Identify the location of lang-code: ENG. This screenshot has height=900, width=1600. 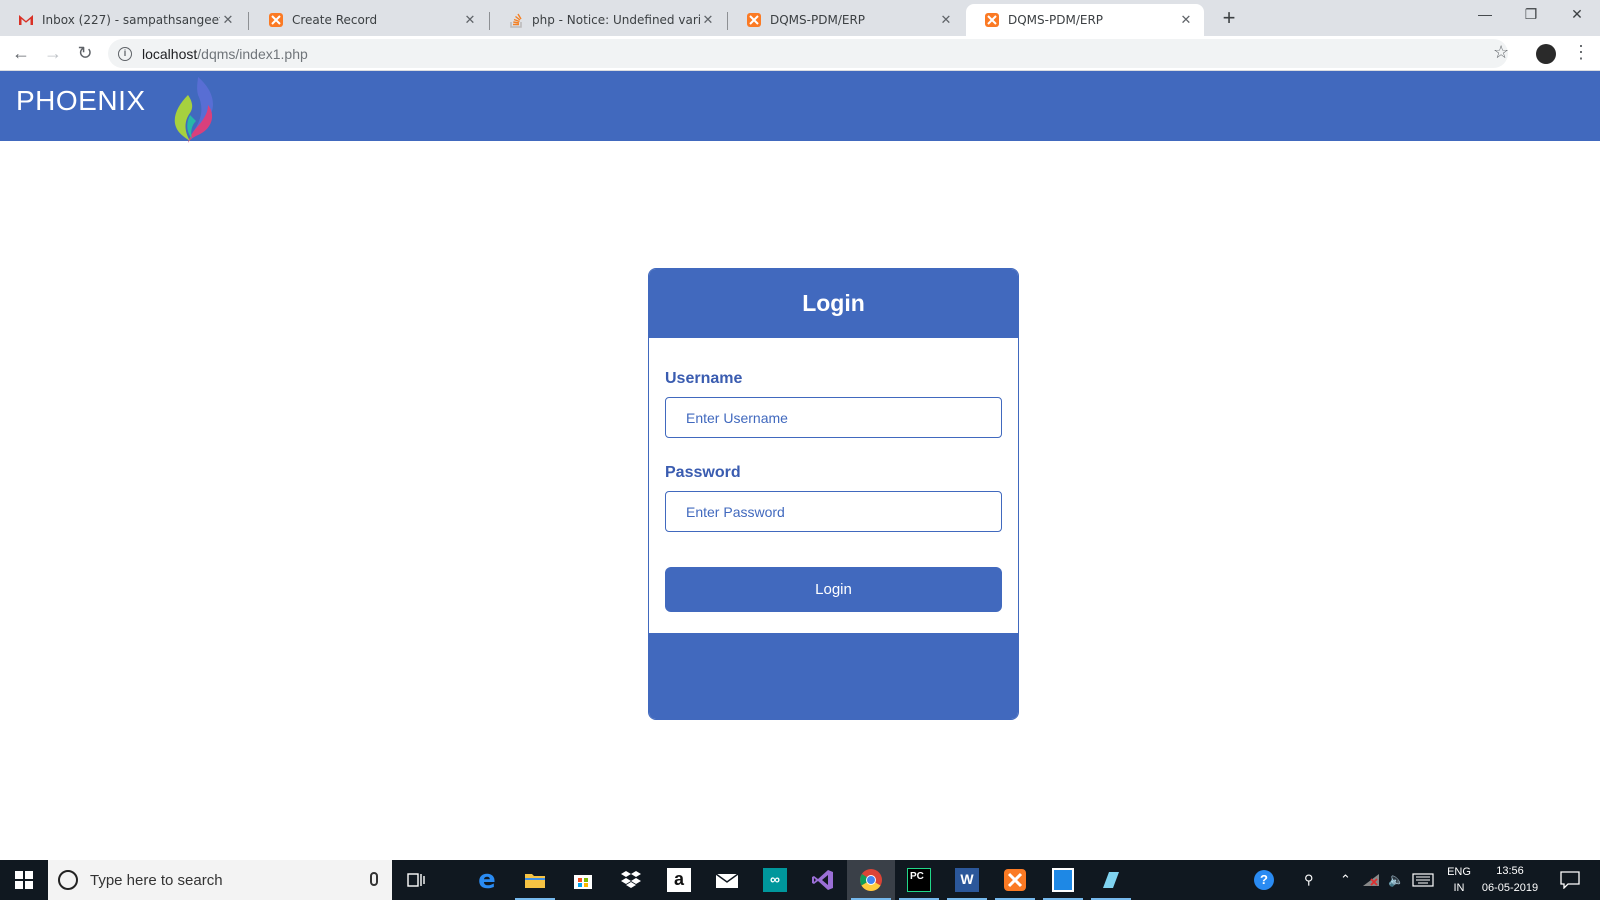
(1459, 872).